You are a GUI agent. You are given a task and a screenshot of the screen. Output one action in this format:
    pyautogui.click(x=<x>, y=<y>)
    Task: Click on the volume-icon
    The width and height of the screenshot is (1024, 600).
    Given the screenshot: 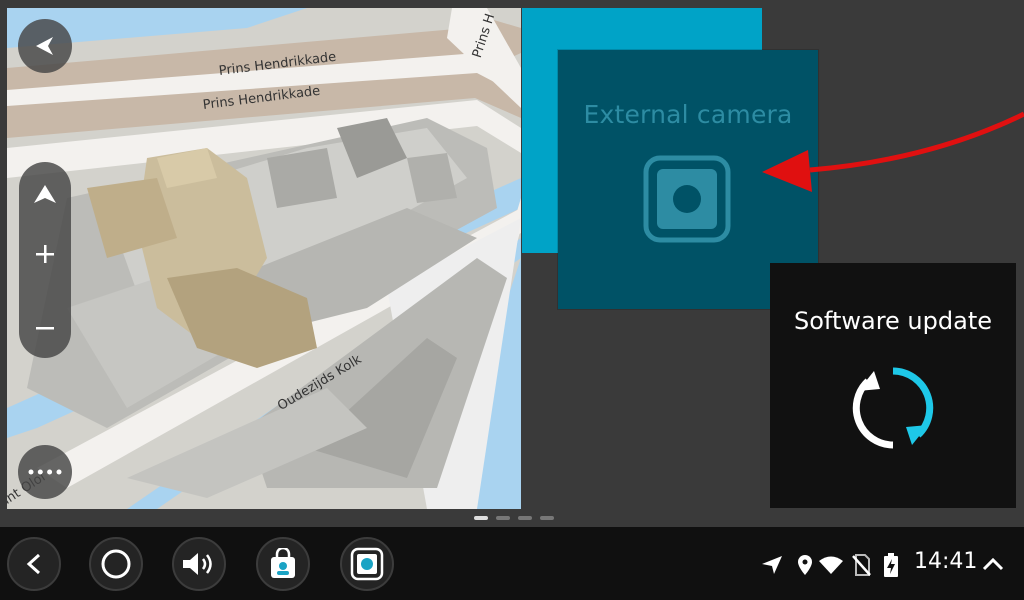 What is the action you would take?
    pyautogui.click(x=197, y=564)
    